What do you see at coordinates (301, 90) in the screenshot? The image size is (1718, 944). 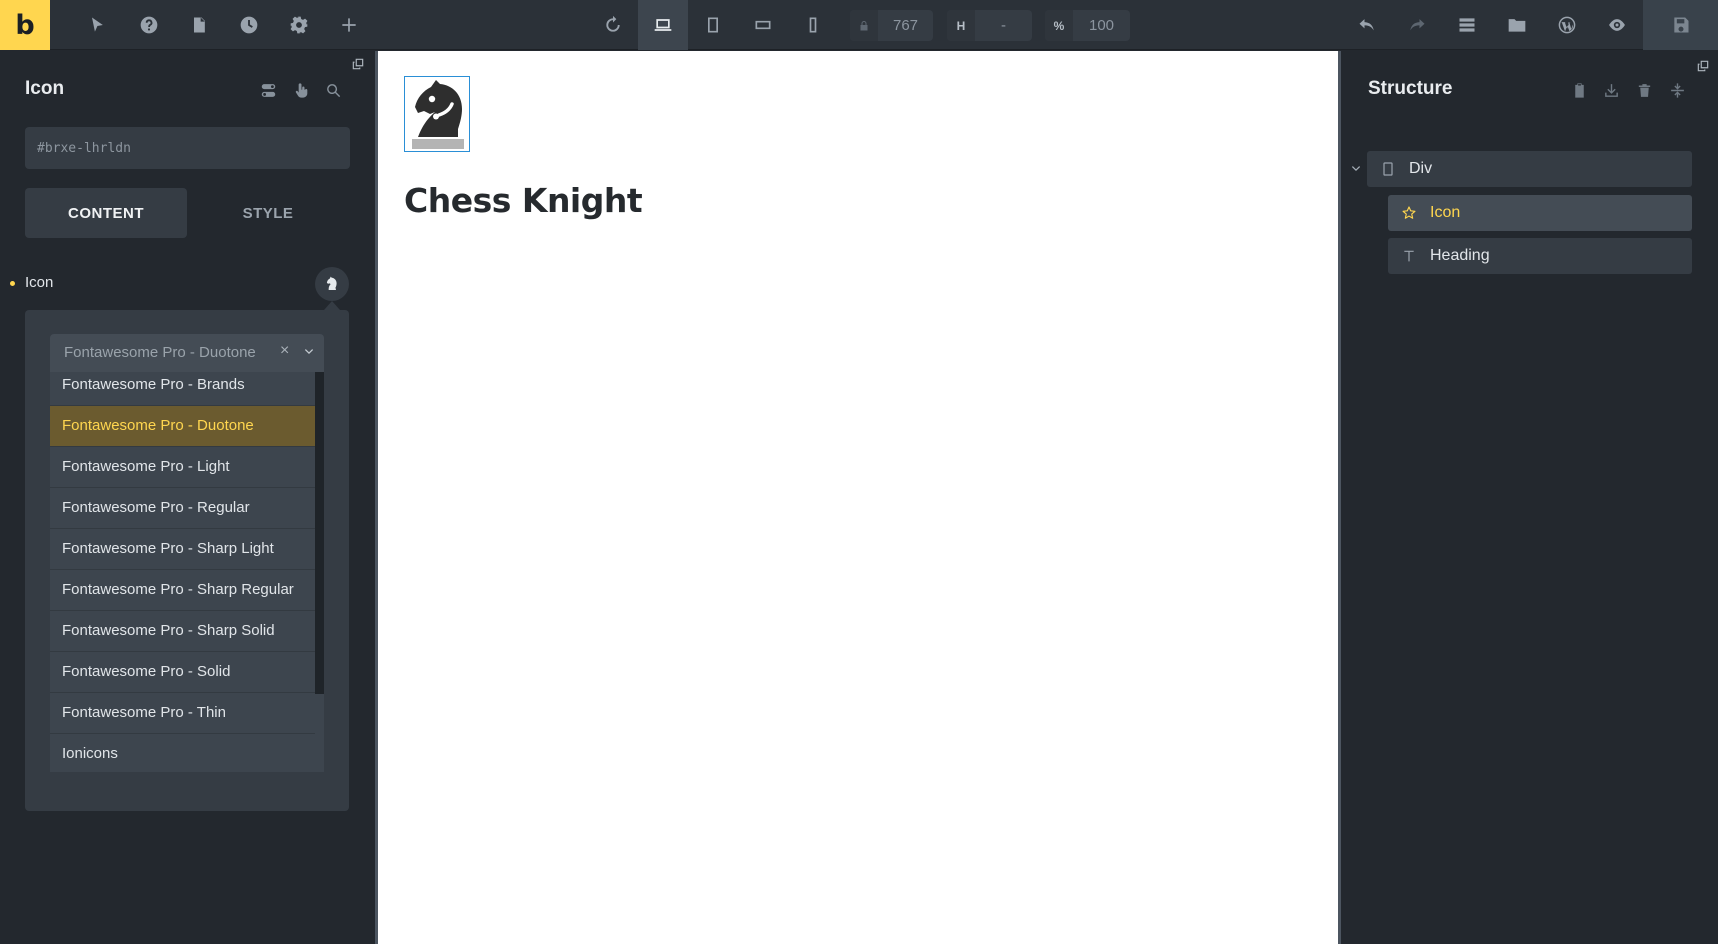 I see `interactions-hand-icon` at bounding box center [301, 90].